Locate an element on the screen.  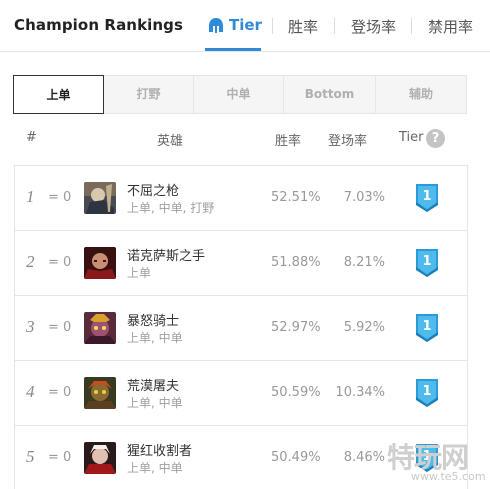
winrate-value: 50.49% is located at coordinates (296, 457).